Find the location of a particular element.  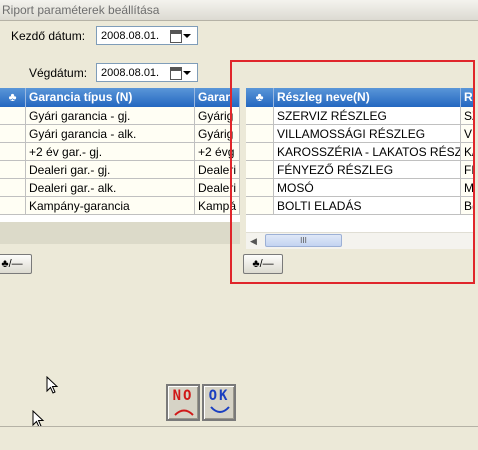

table-cell: Dealeri gar.- gj. is located at coordinates (110, 170).